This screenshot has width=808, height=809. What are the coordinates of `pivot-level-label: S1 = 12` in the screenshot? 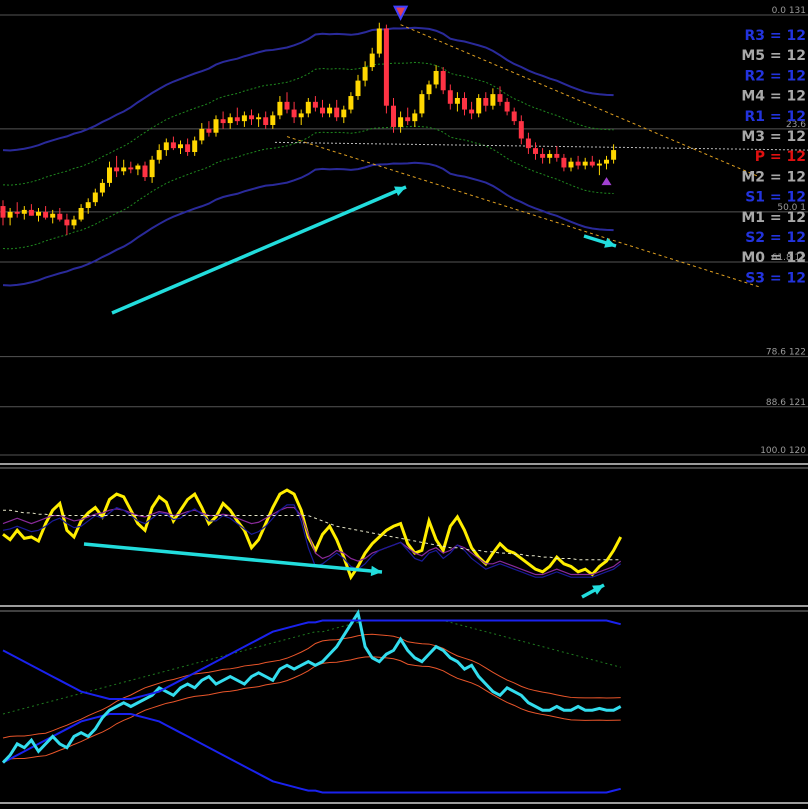 It's located at (775, 198).